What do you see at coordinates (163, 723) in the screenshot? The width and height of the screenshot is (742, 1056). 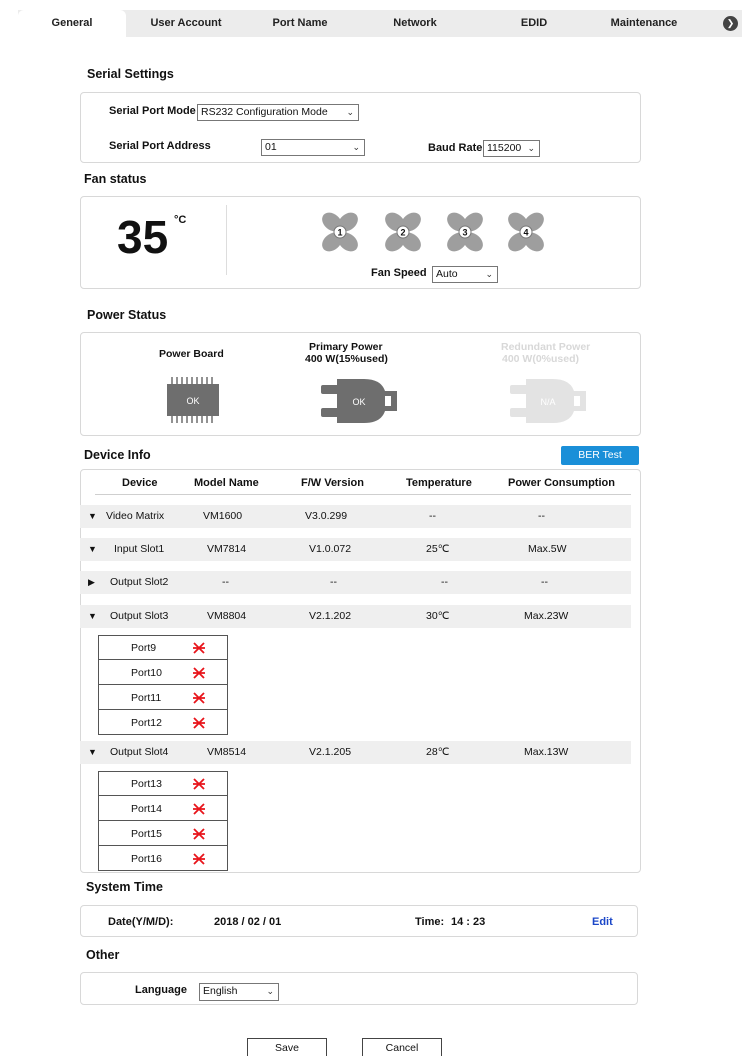 I see `list-item: Port12` at bounding box center [163, 723].